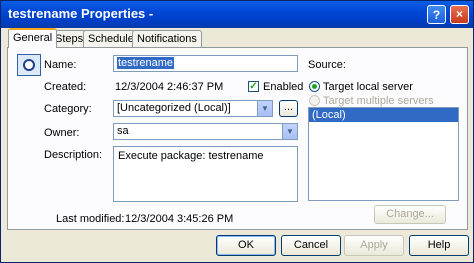  Describe the element at coordinates (205, 174) in the screenshot. I see `description-textarea: Execute package: testrename` at that location.